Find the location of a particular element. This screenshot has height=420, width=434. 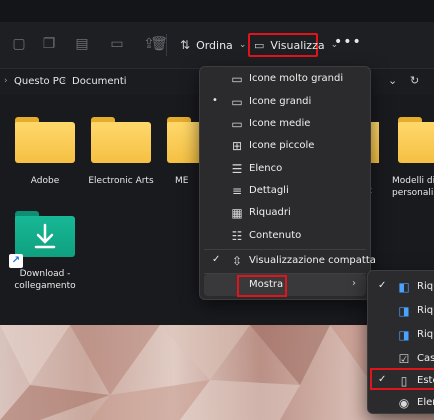

menu-item-tiles: ▦ Riquadri is located at coordinates (285, 213).